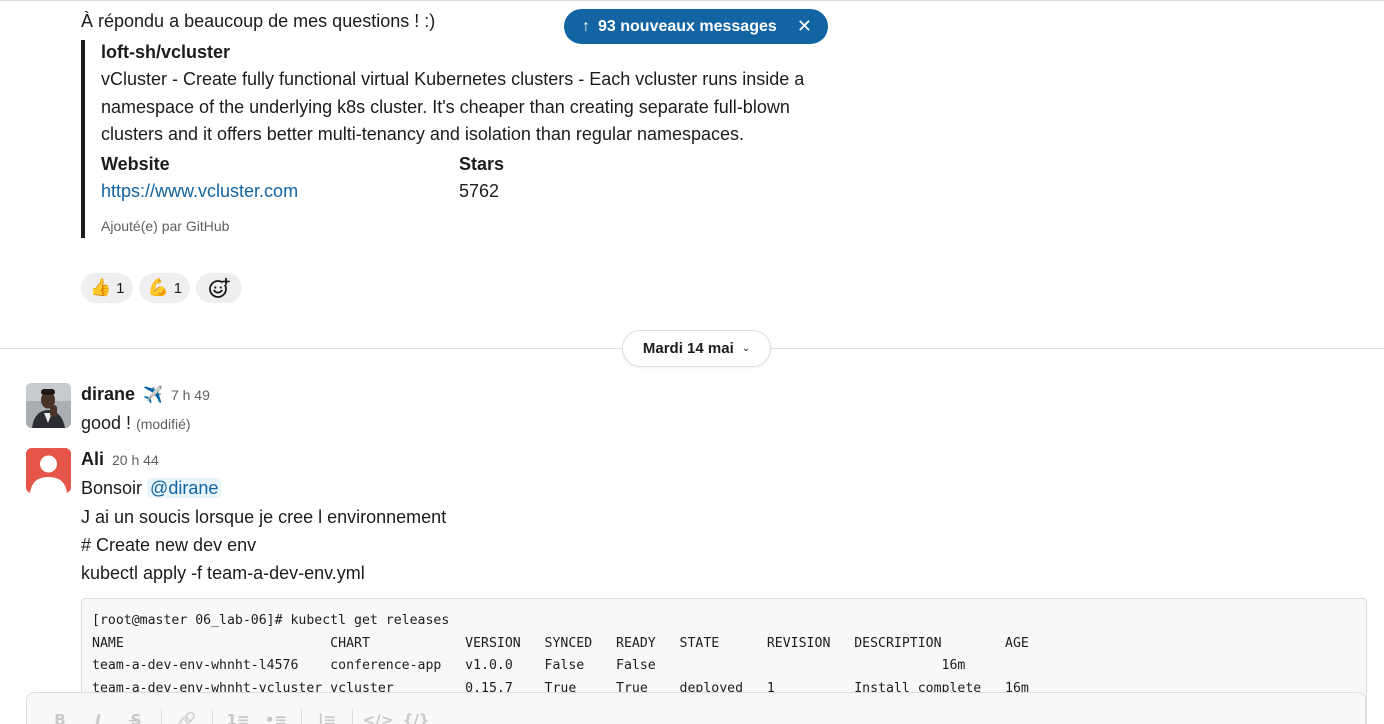  I want to click on default-user-icon, so click(48, 470).